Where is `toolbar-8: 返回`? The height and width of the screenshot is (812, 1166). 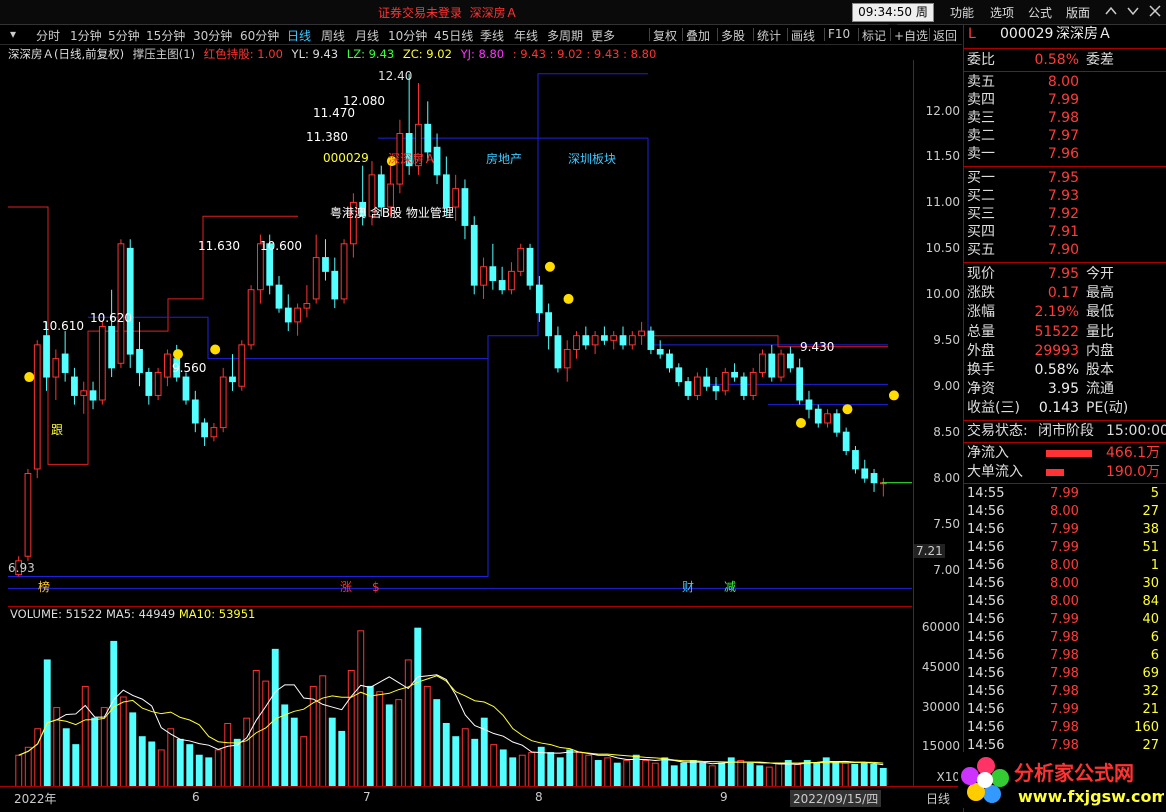
toolbar-8: 返回 is located at coordinates (945, 35).